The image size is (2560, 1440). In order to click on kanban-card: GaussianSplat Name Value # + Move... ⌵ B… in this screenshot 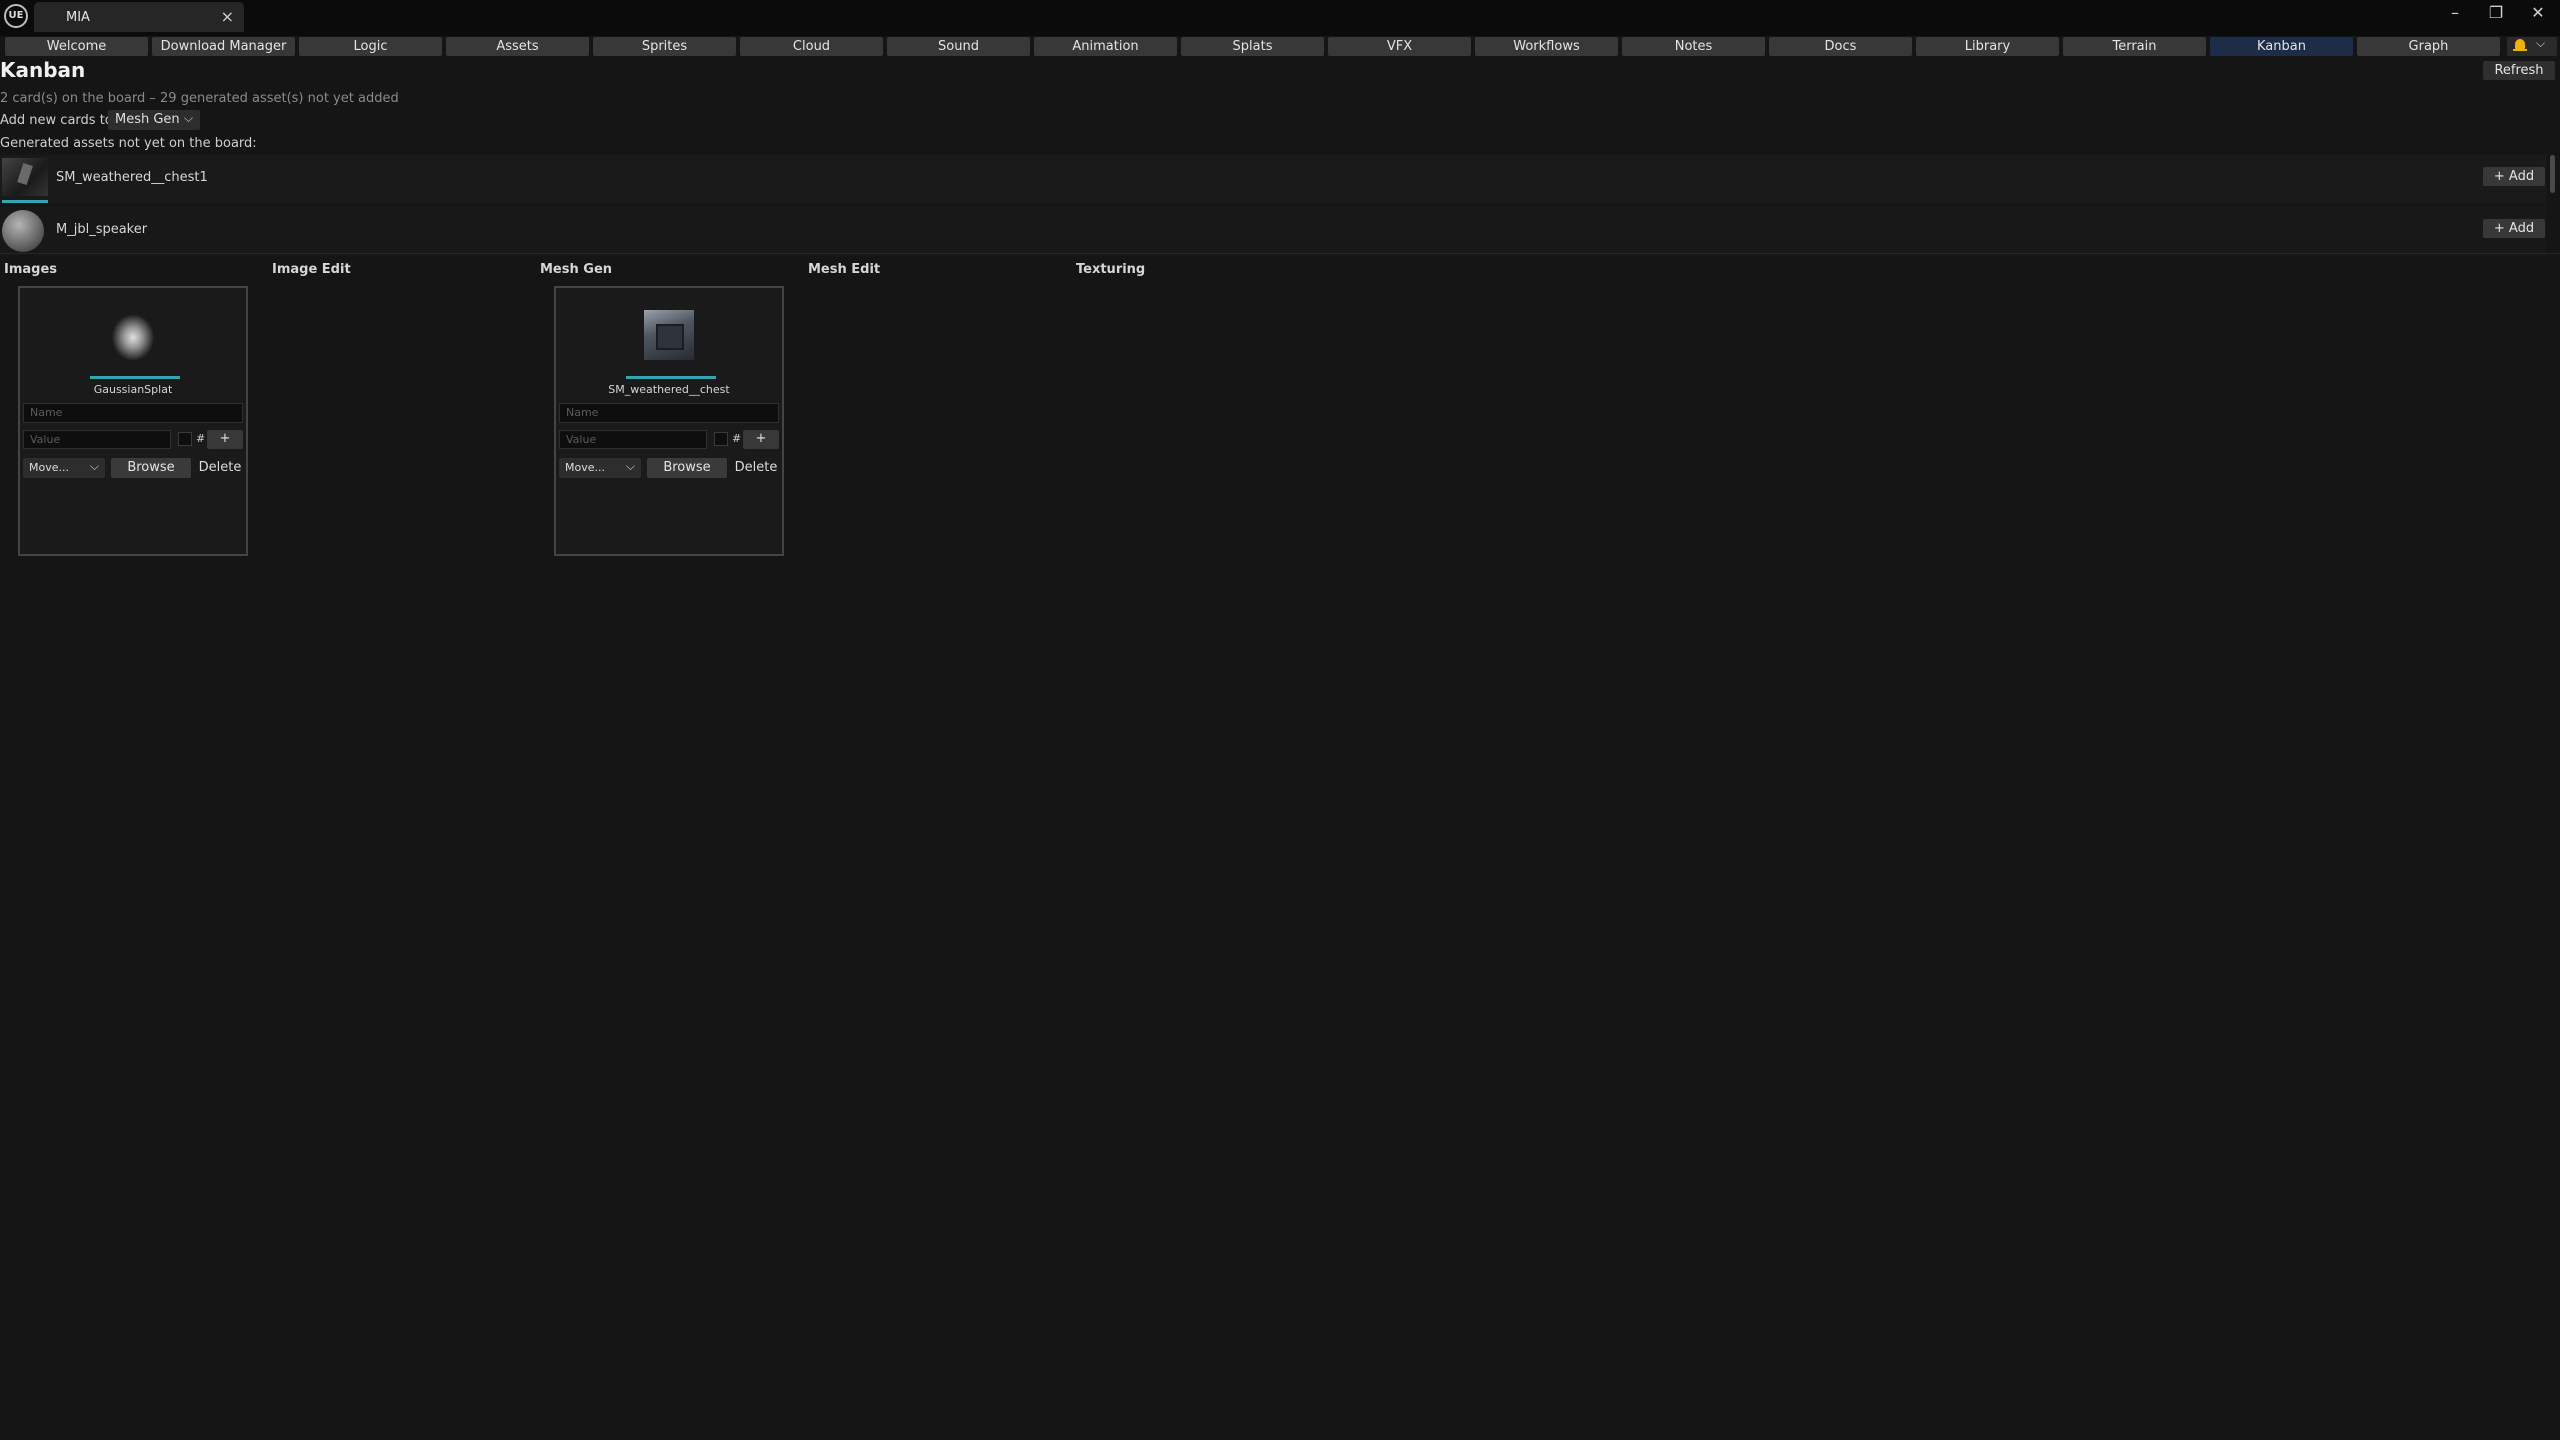, I will do `click(133, 421)`.